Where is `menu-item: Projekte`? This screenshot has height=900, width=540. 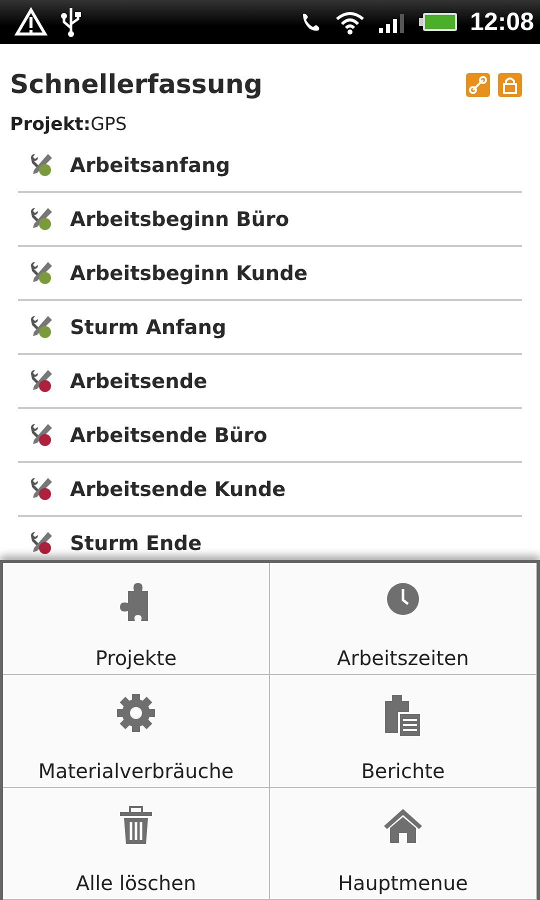 menu-item: Projekte is located at coordinates (136, 619).